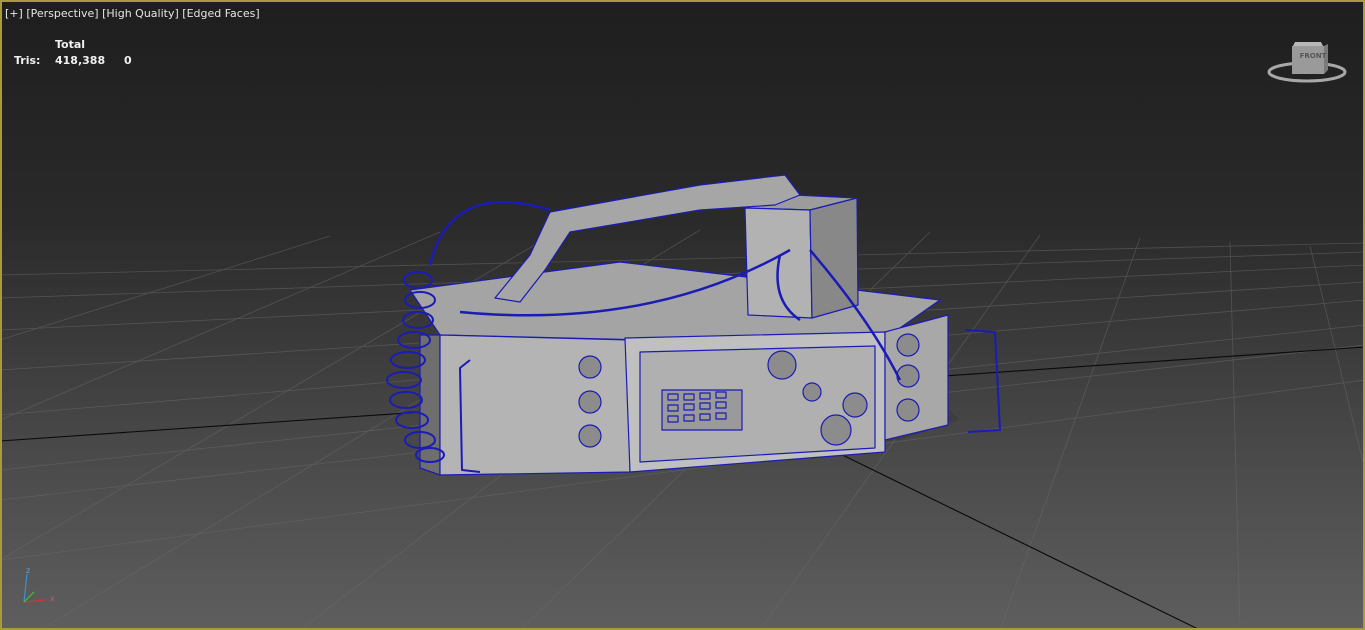  What do you see at coordinates (140, 13) in the screenshot?
I see `viewport-quality-menu: [High Quality]` at bounding box center [140, 13].